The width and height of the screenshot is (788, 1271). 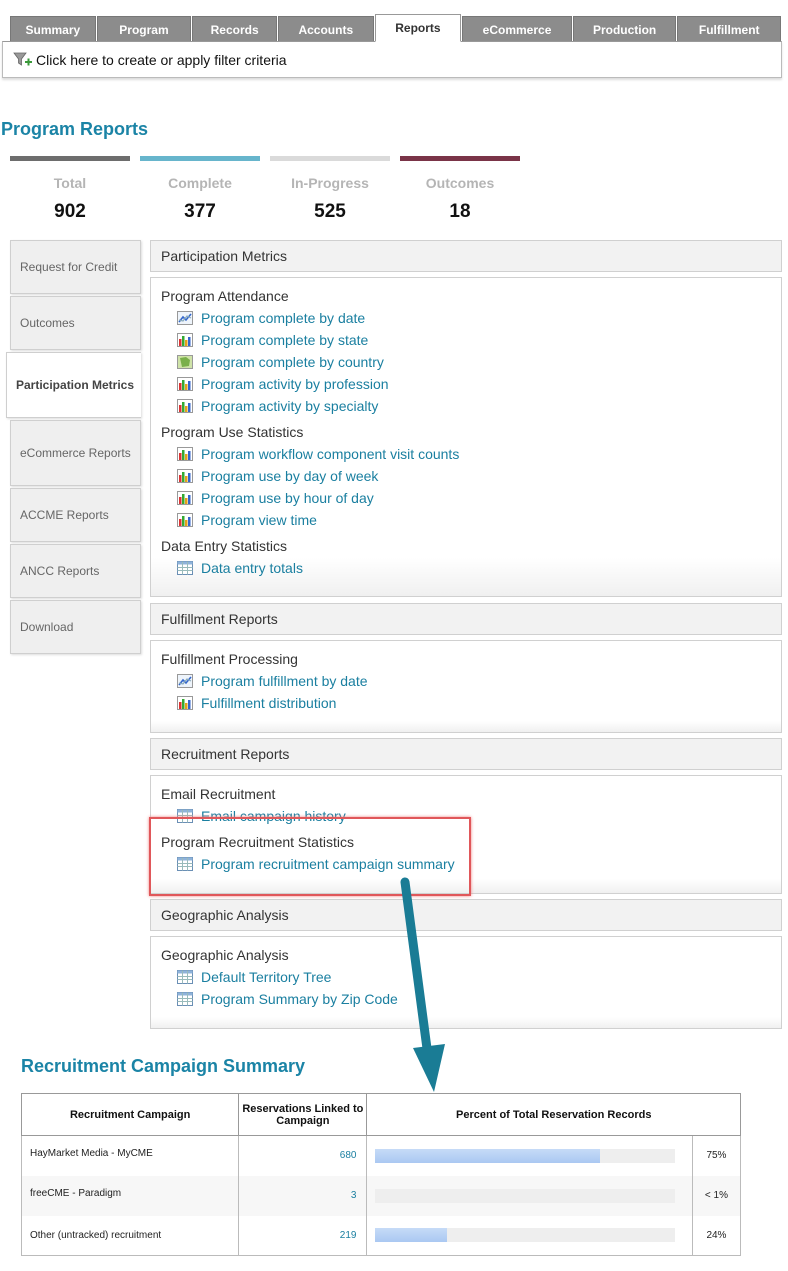 I want to click on tab-records: Records, so click(x=234, y=29).